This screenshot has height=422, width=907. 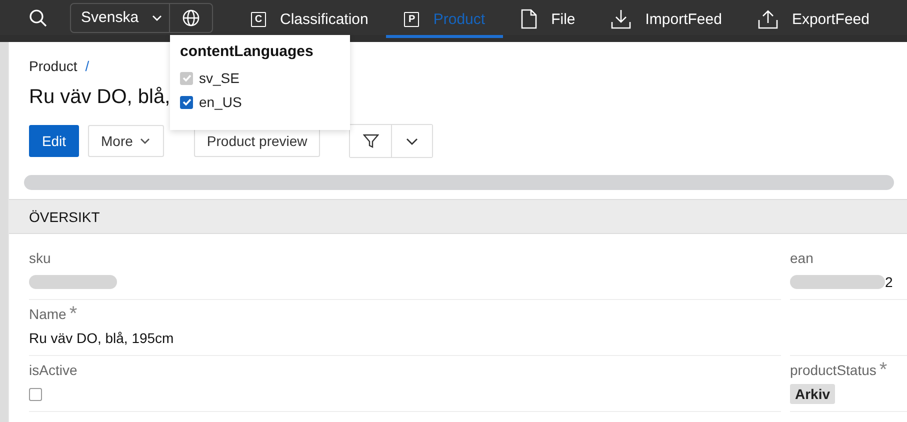 What do you see at coordinates (220, 102) in the screenshot?
I see `language-option: en_US` at bounding box center [220, 102].